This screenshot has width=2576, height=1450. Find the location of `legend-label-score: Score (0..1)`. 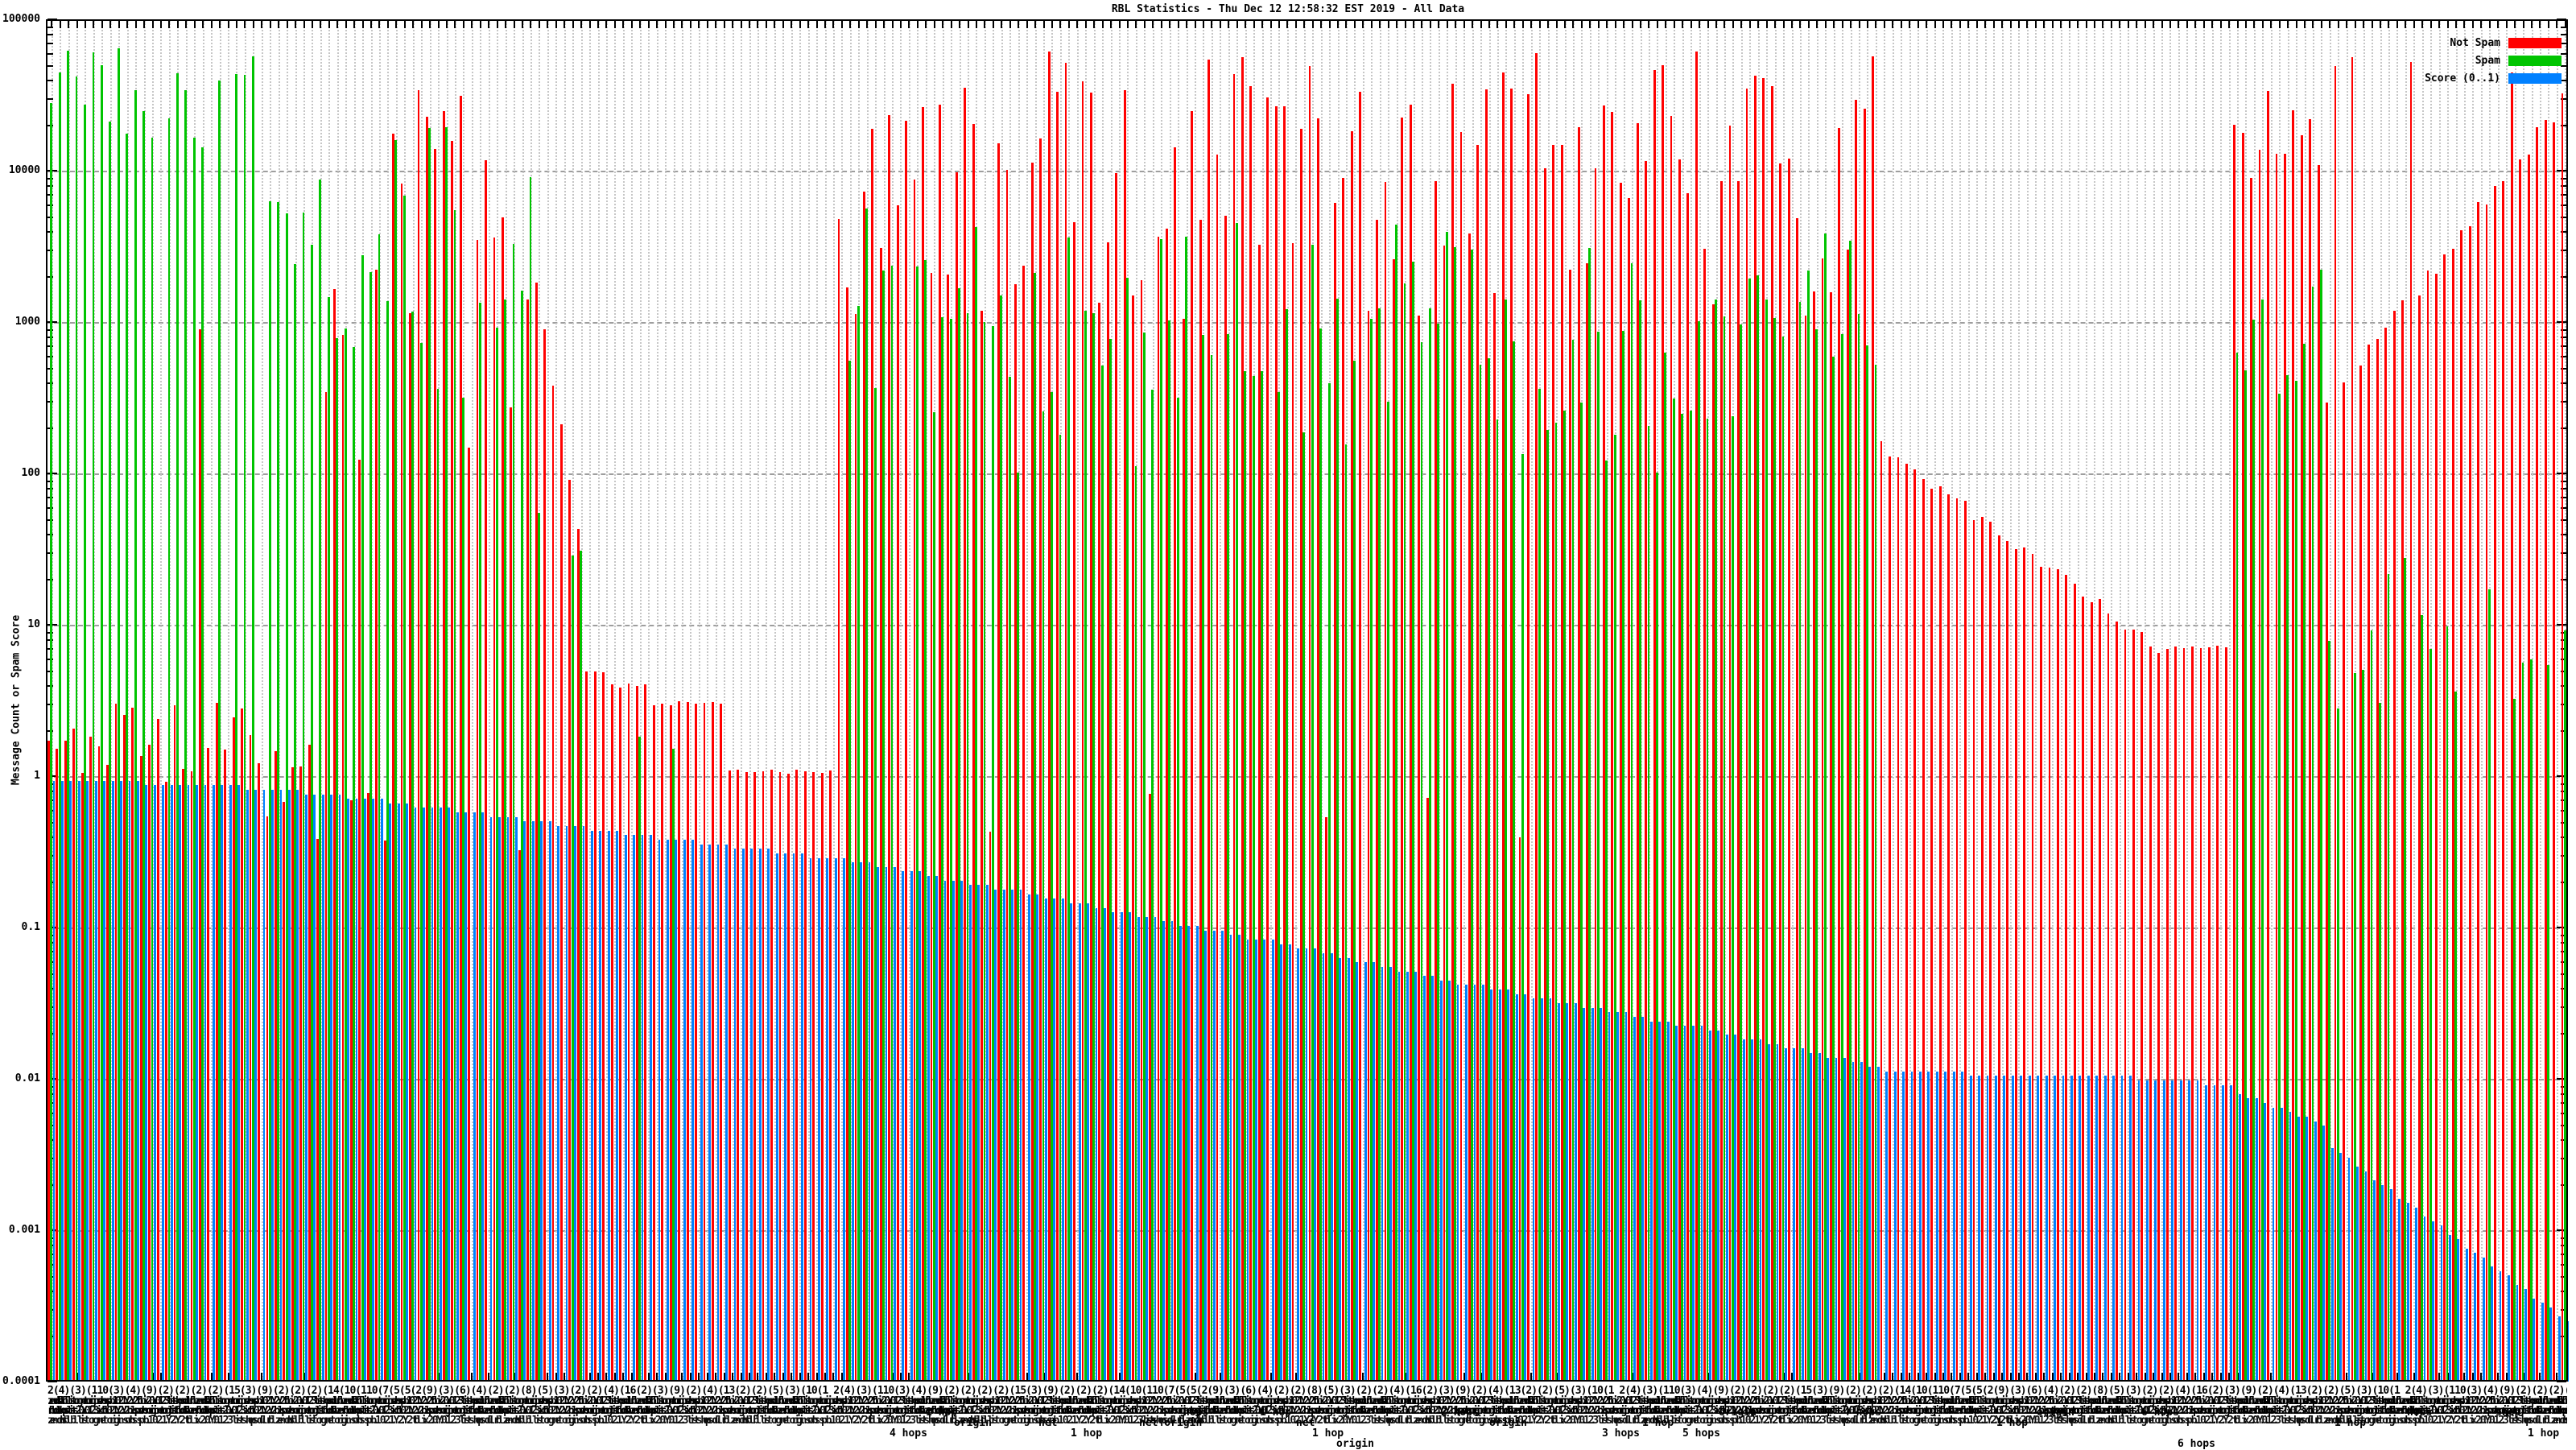

legend-label-score: Score (0..1) is located at coordinates (2462, 78).